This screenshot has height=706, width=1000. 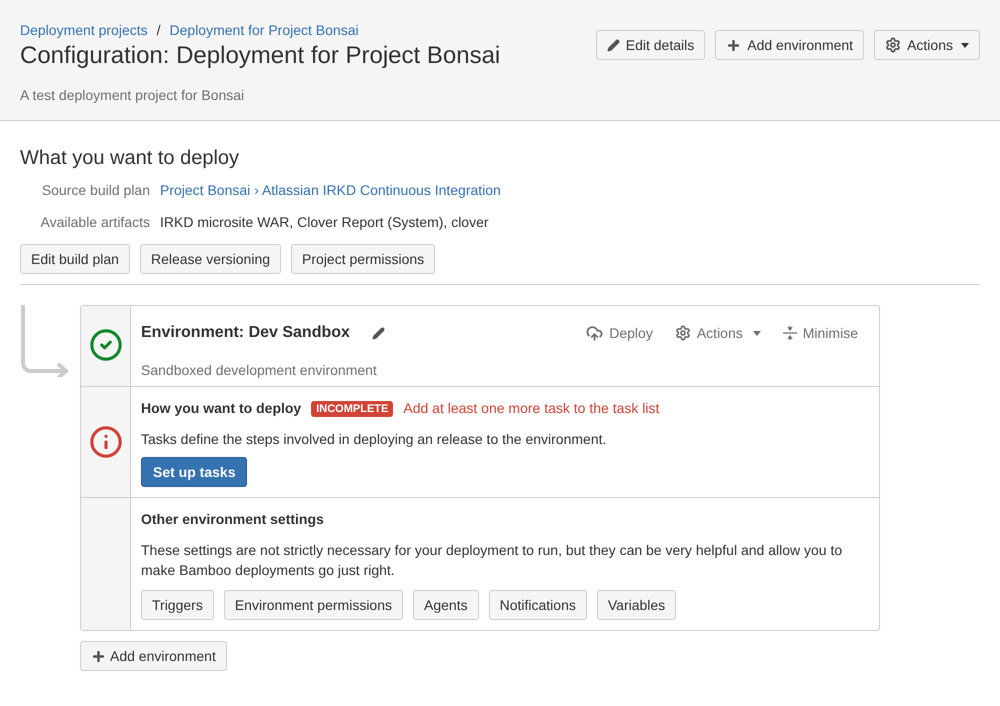 What do you see at coordinates (363, 259) in the screenshot?
I see `button: Project permissions` at bounding box center [363, 259].